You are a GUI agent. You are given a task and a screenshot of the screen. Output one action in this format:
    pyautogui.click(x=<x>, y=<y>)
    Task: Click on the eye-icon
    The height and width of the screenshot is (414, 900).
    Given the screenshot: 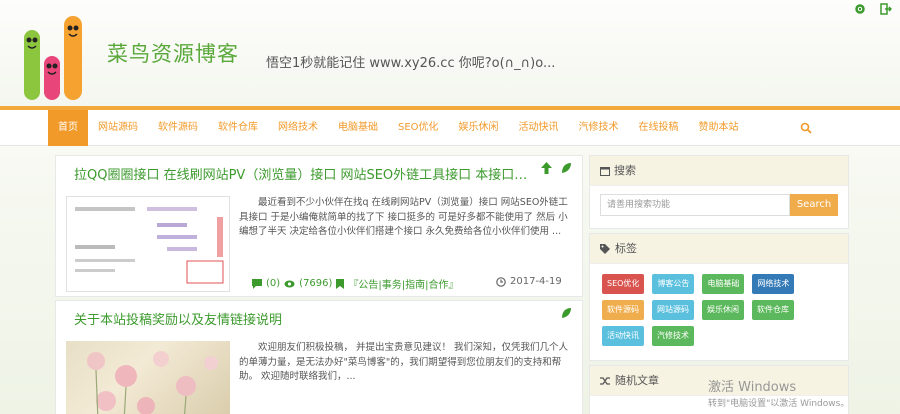 What is the action you would take?
    pyautogui.click(x=289, y=283)
    